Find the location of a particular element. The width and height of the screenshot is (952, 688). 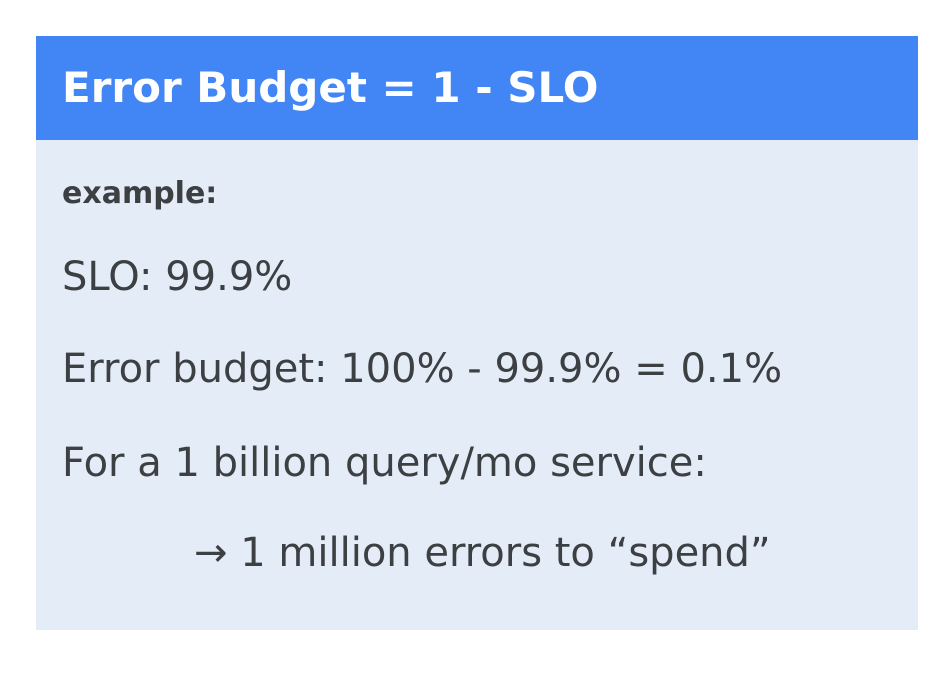

example-label: example: is located at coordinates (140, 193).